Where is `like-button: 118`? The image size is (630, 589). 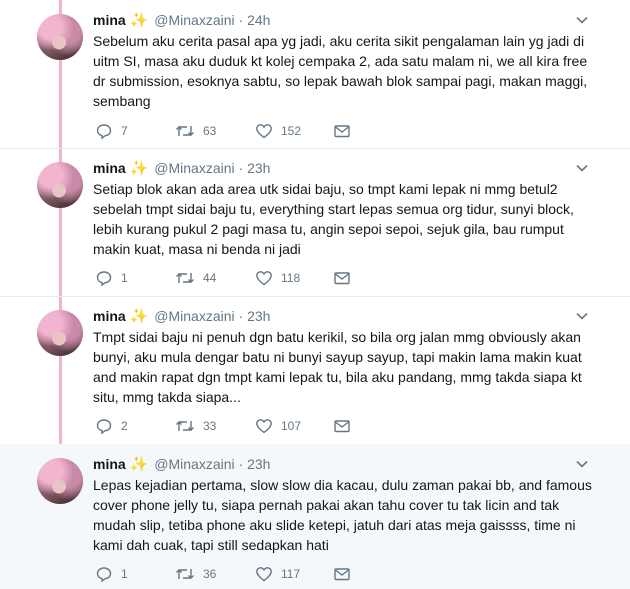
like-button: 118 is located at coordinates (277, 278).